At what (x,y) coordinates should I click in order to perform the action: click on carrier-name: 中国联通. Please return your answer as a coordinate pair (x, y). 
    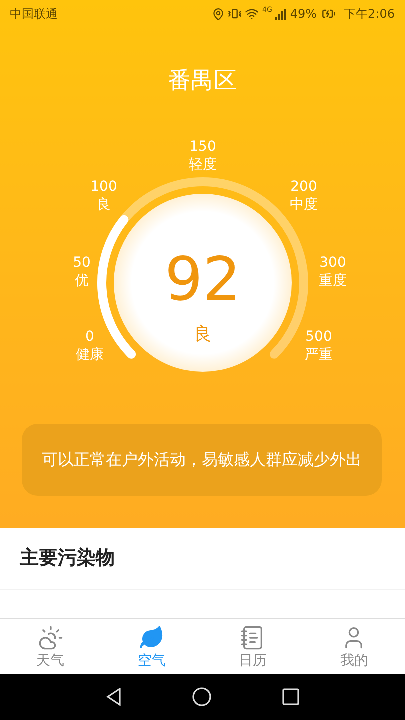
    Looking at the image, I should click on (34, 14).